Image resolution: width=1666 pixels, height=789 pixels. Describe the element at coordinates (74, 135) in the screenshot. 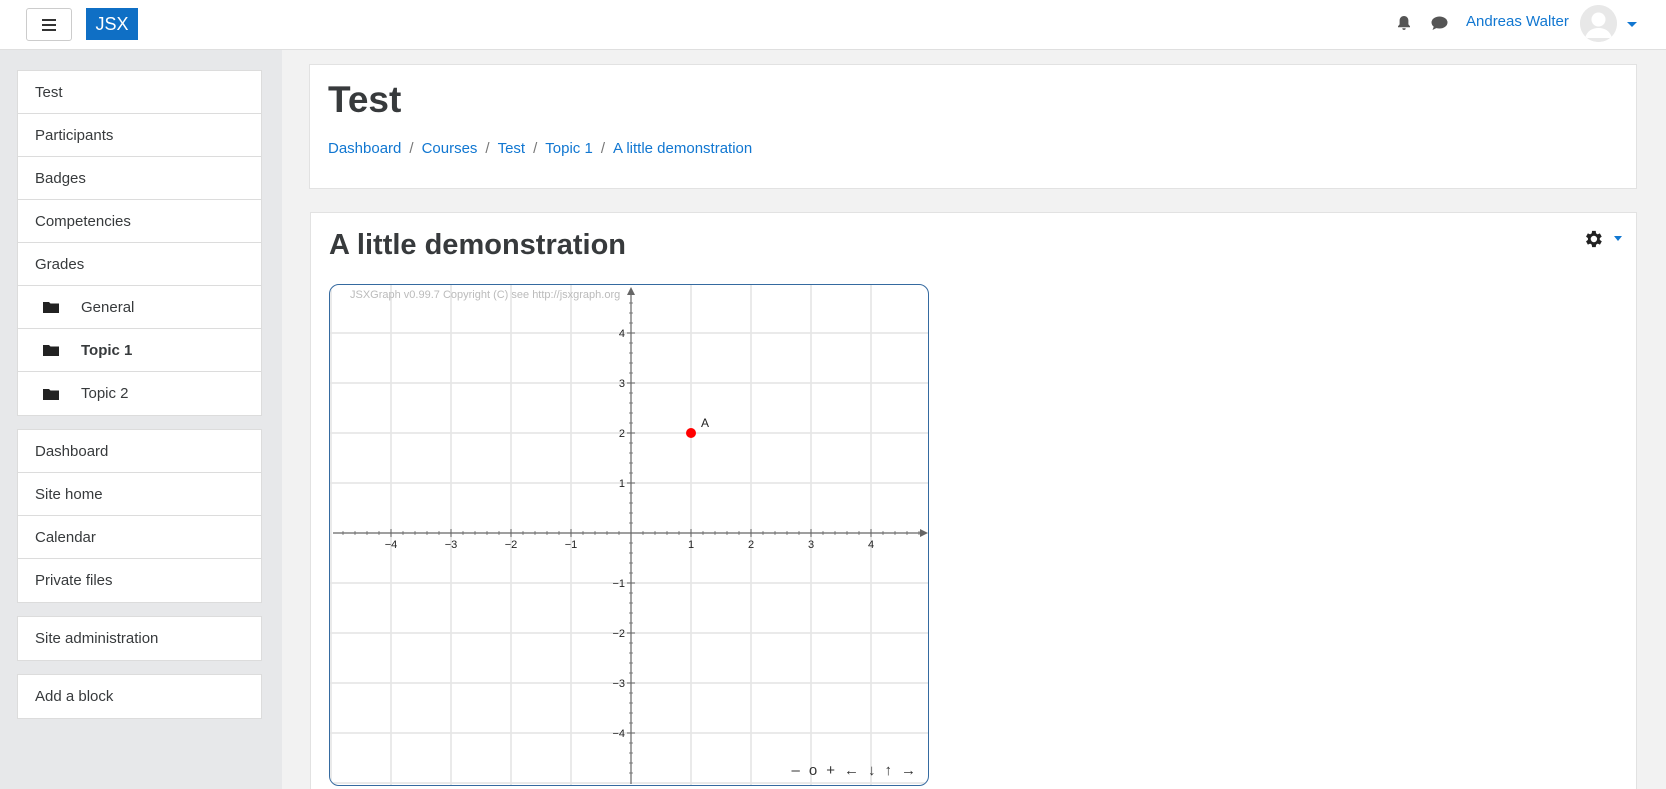

I see `nav-item-label: Participants` at that location.